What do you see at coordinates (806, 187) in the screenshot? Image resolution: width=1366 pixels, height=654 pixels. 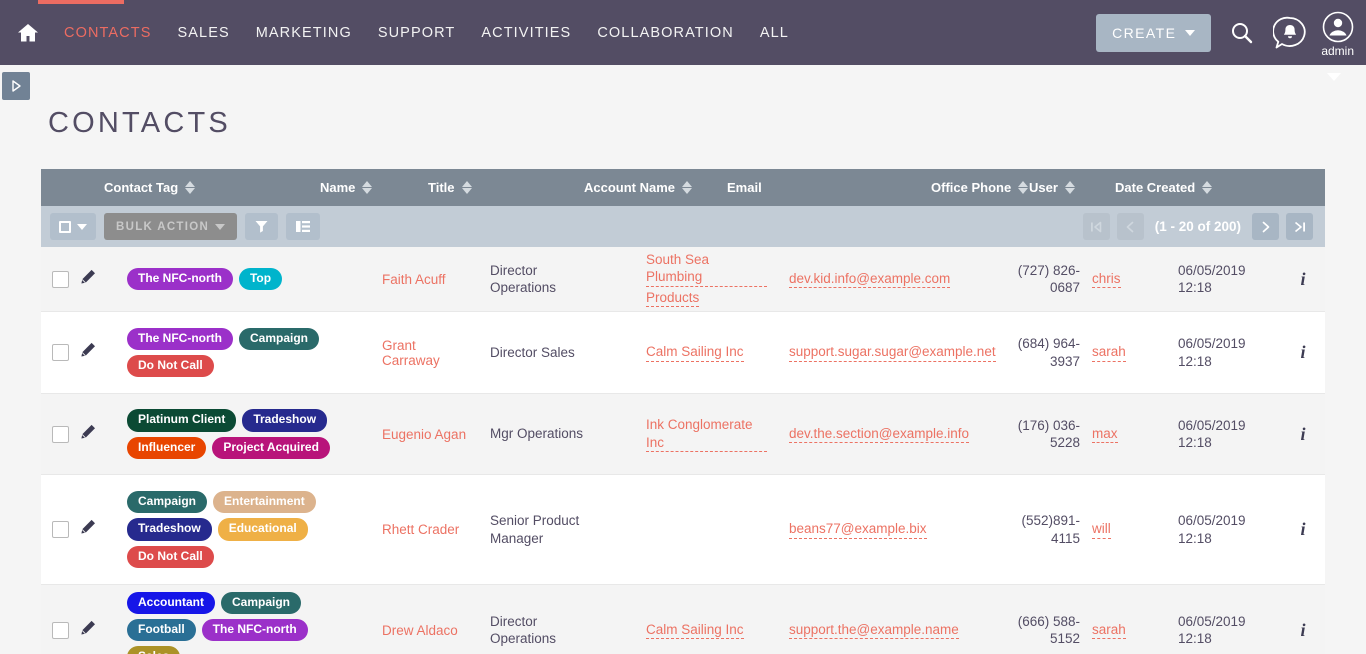 I see `column-header-email: Email` at bounding box center [806, 187].